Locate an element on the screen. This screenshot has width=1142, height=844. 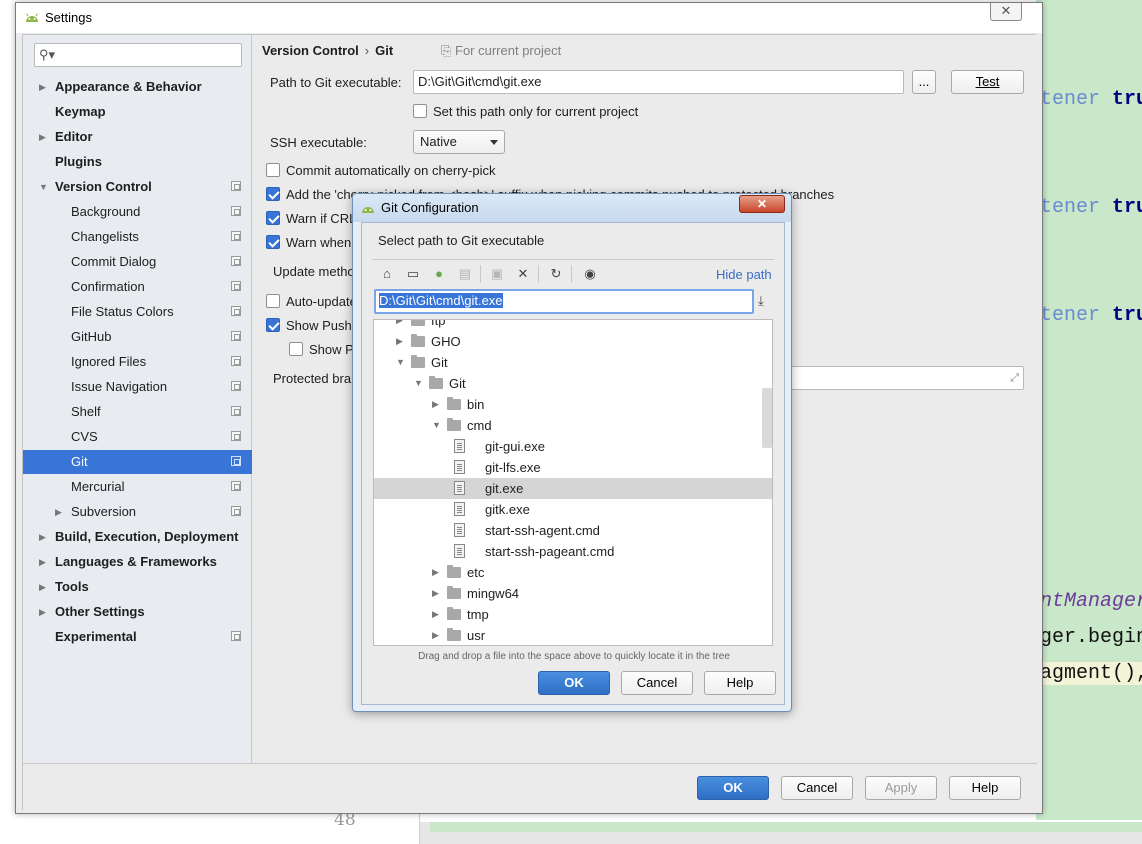
tree-item-label: gitk.exe is located at coordinates (507, 509).